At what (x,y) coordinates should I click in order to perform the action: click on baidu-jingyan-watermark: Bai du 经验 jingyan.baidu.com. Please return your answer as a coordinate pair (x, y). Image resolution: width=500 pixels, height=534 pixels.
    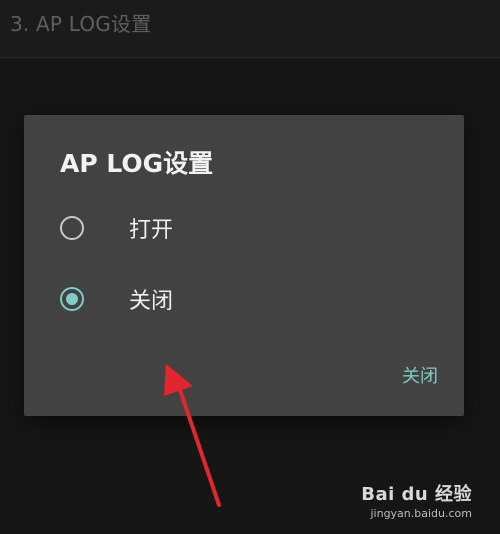
    Looking at the image, I should click on (416, 500).